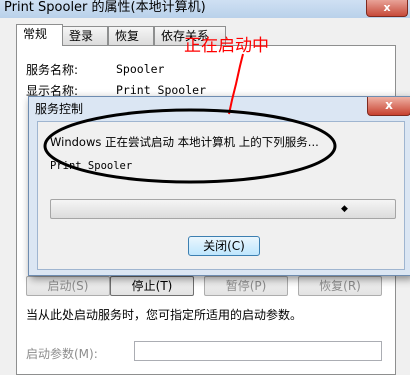  I want to click on dialog-close-button: 关闭(C), so click(224, 246).